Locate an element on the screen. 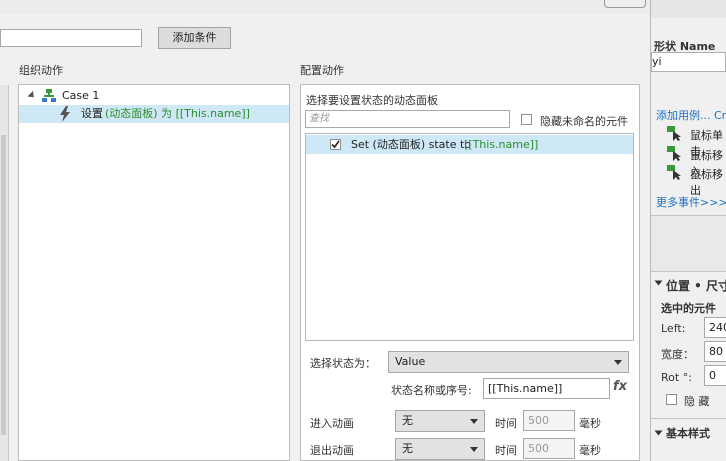 The width and height of the screenshot is (726, 461). exit-ms-label: 毫秒 is located at coordinates (590, 450).